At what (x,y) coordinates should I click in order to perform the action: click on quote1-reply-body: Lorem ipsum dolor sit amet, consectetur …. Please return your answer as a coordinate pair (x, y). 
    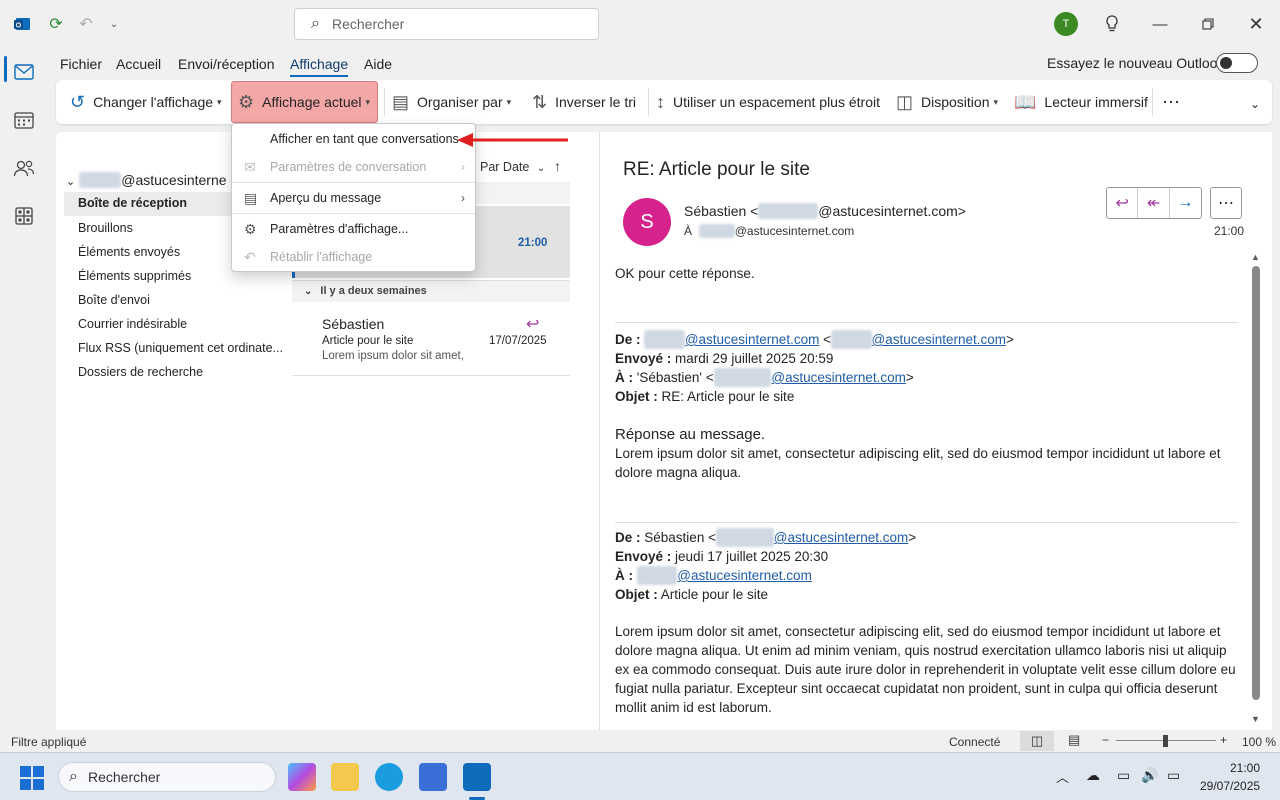
    Looking at the image, I should click on (918, 463).